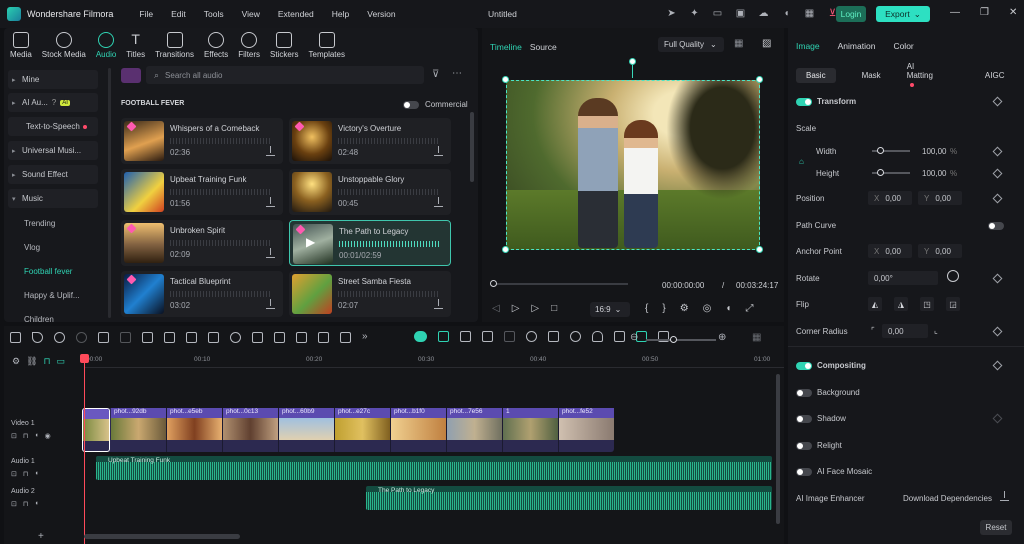 The height and width of the screenshot is (544, 1024). I want to click on filter-icon: ⊽, so click(435, 74).